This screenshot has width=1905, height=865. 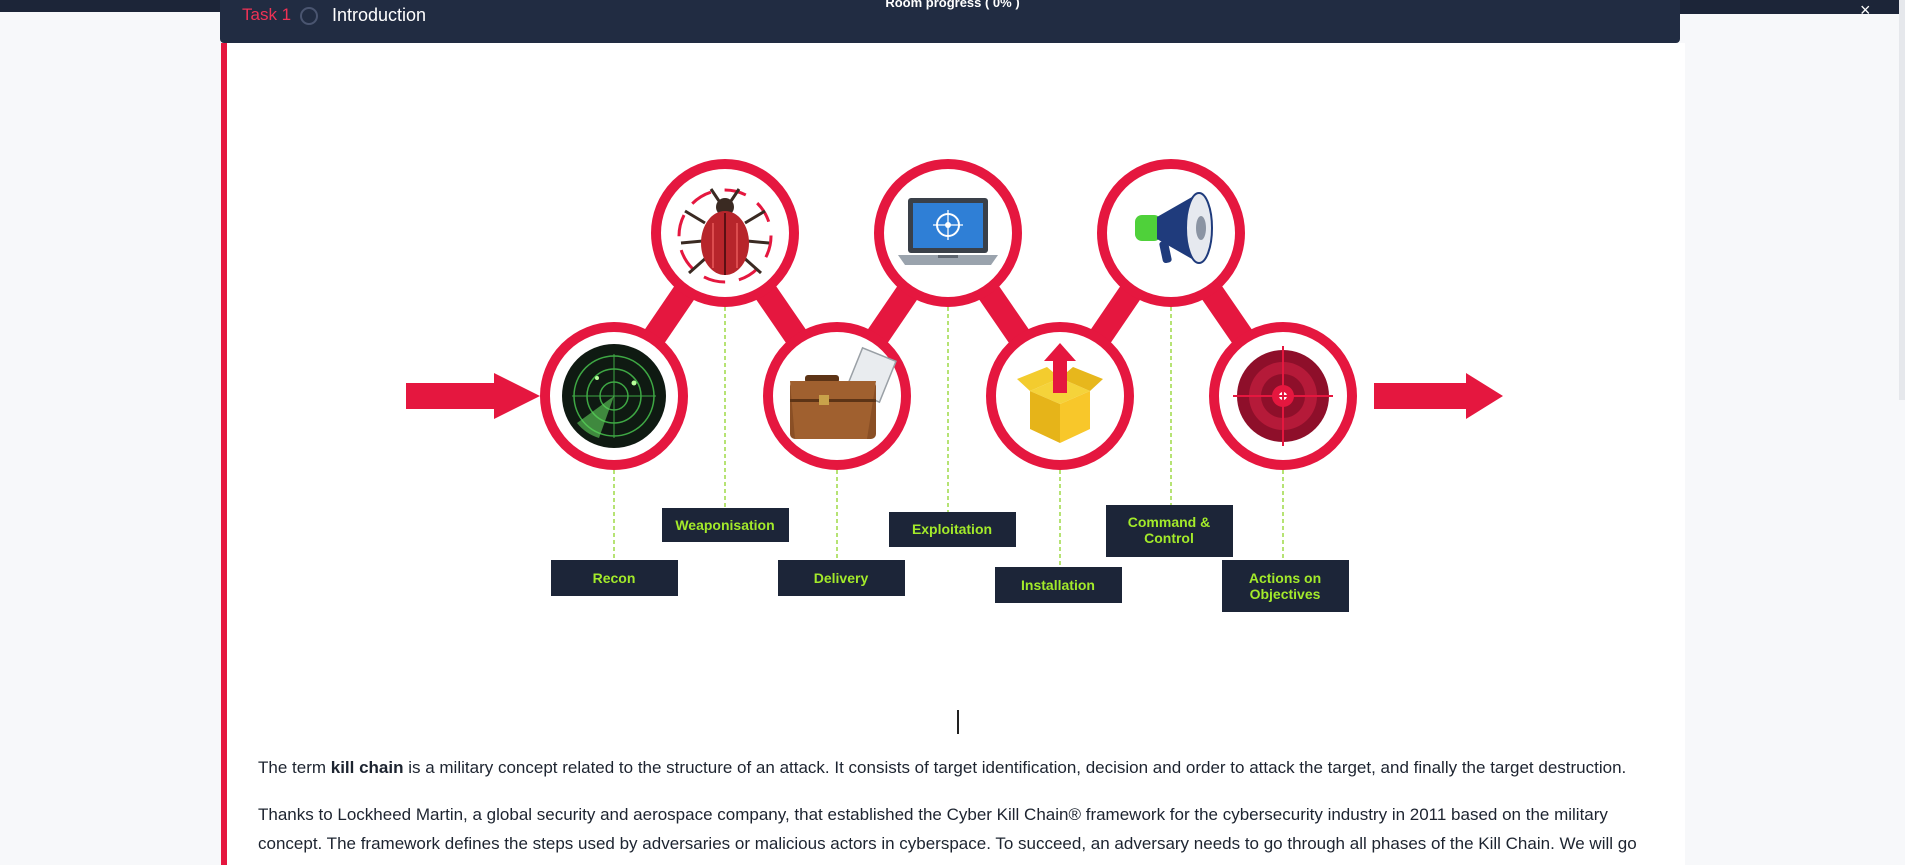 What do you see at coordinates (725, 233) in the screenshot?
I see `phase-weaponisation` at bounding box center [725, 233].